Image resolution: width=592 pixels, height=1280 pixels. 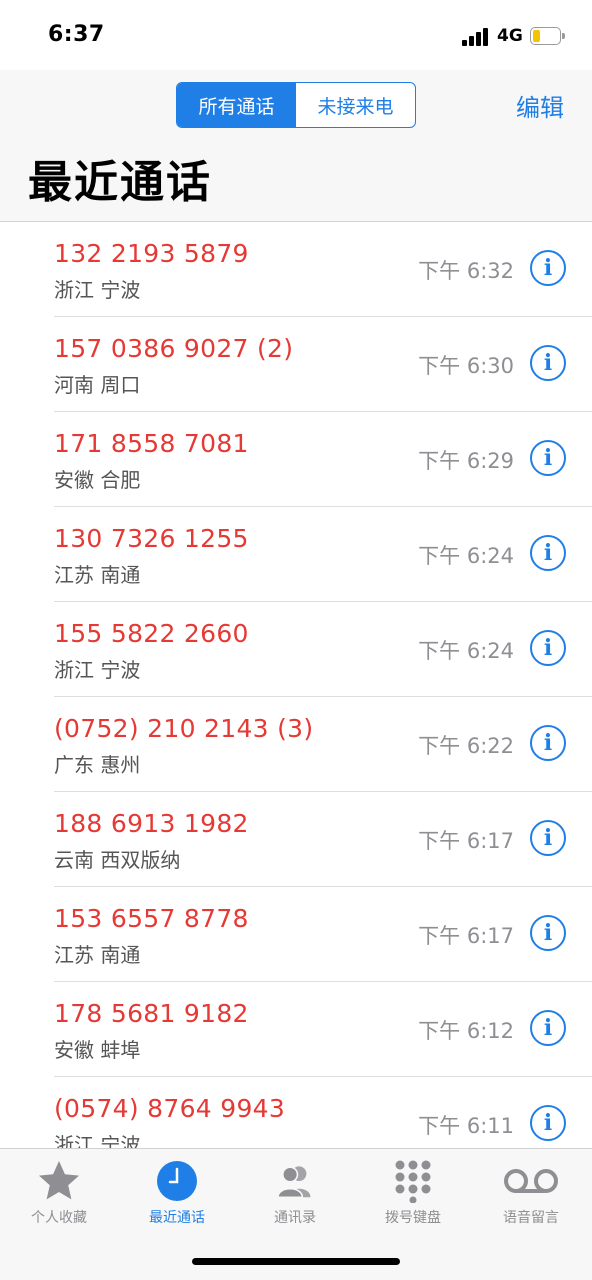 I want to click on tab-contacts: 通讯录, so click(x=295, y=1194).